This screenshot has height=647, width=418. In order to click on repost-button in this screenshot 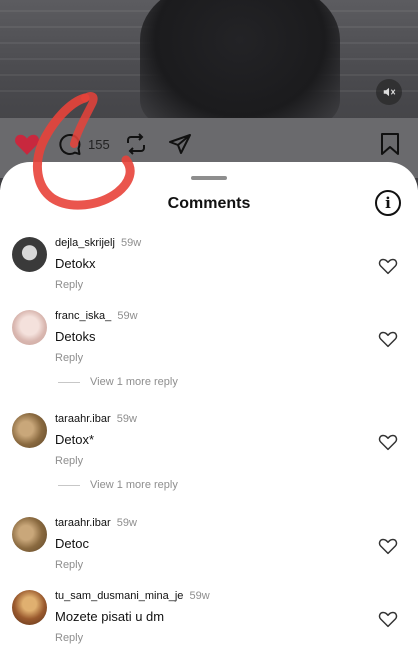, I will do `click(136, 144)`.